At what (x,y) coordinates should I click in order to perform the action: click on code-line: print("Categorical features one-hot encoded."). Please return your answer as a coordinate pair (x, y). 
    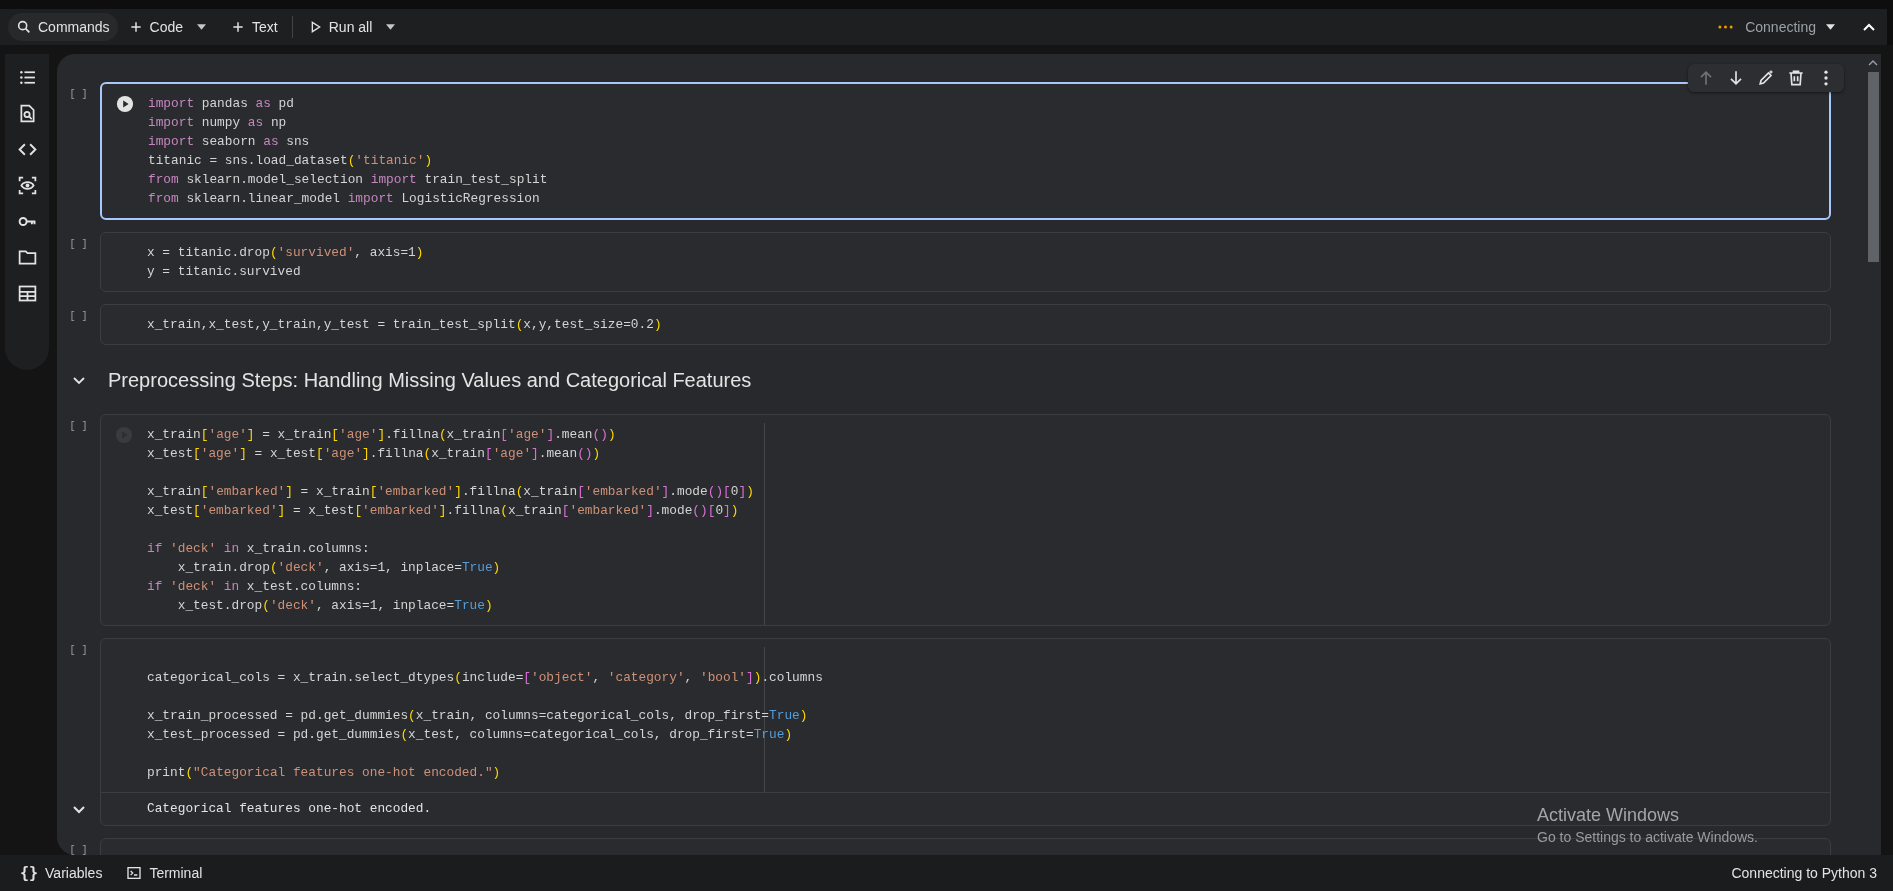
    Looking at the image, I should click on (324, 773).